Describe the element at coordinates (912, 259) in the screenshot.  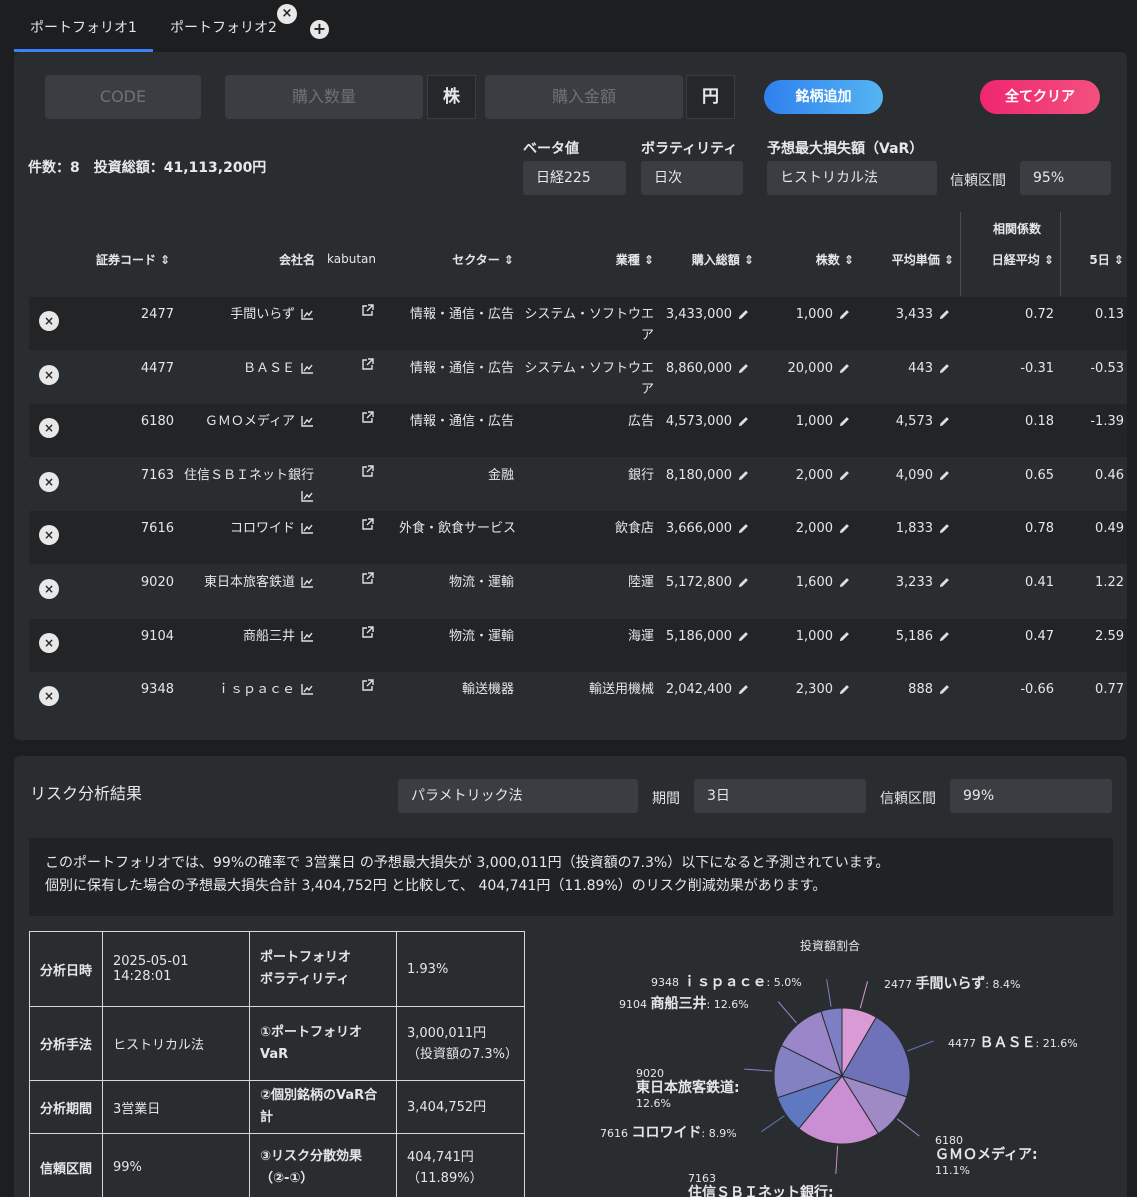
I see `header-avg-price: 平均単価 ⇕` at that location.